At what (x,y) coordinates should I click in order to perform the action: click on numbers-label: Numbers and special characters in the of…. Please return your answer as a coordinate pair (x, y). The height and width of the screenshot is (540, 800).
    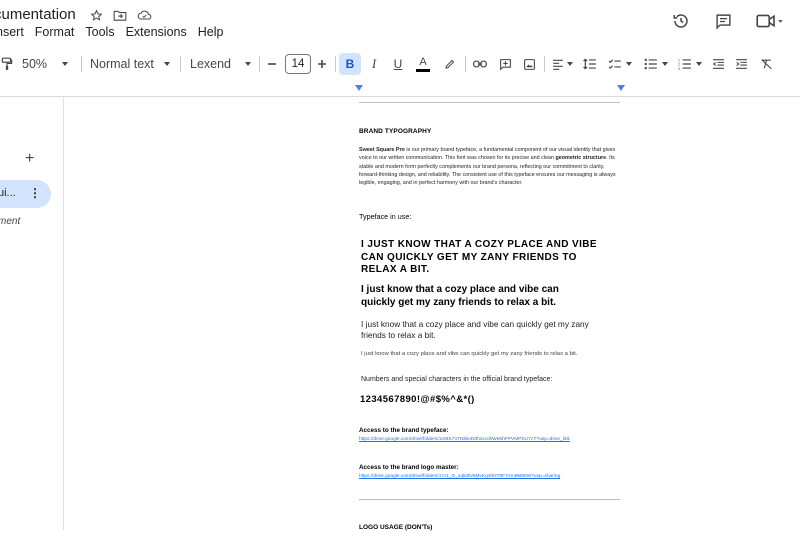
    Looking at the image, I should click on (457, 379).